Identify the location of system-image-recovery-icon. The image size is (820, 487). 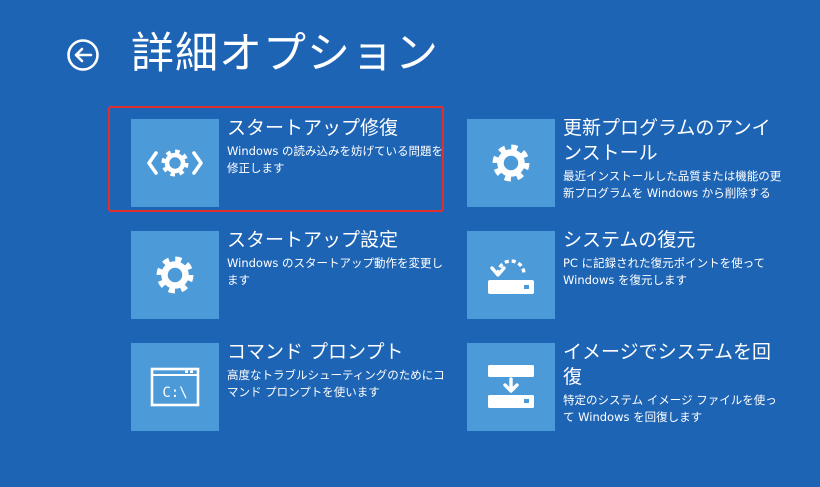
(511, 386).